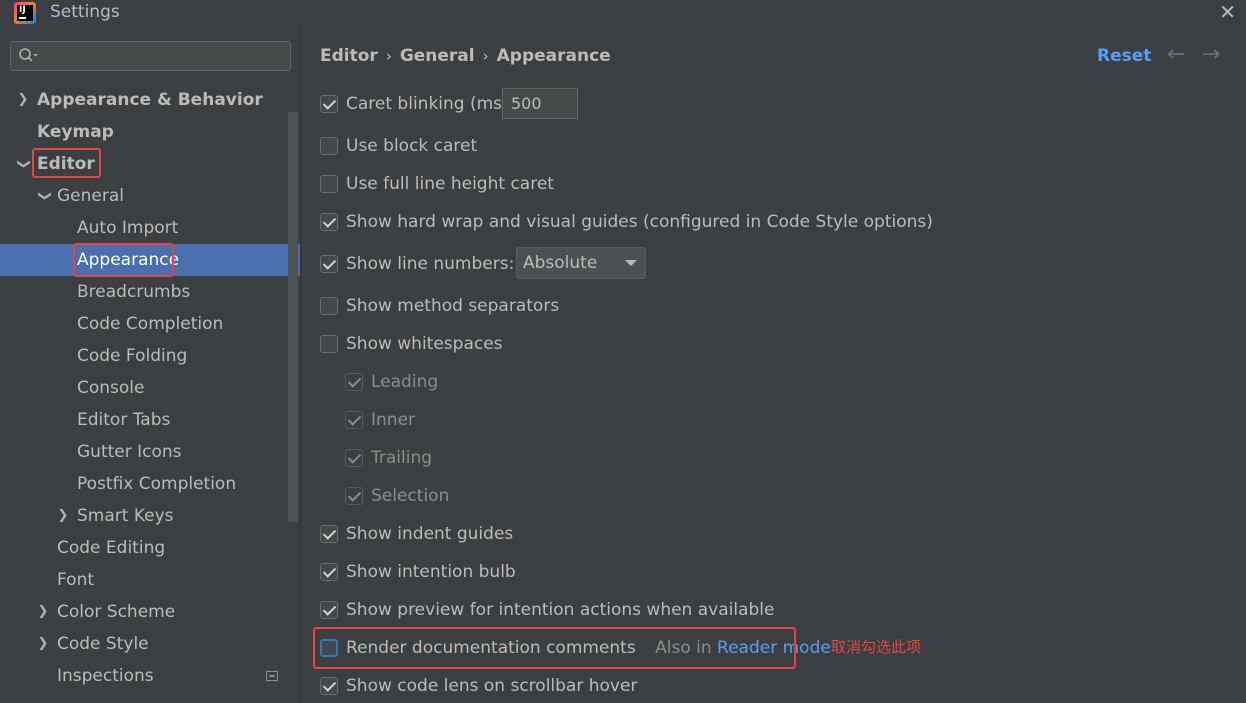 The width and height of the screenshot is (1246, 703). What do you see at coordinates (329, 344) in the screenshot?
I see `whitespaces-checkbox` at bounding box center [329, 344].